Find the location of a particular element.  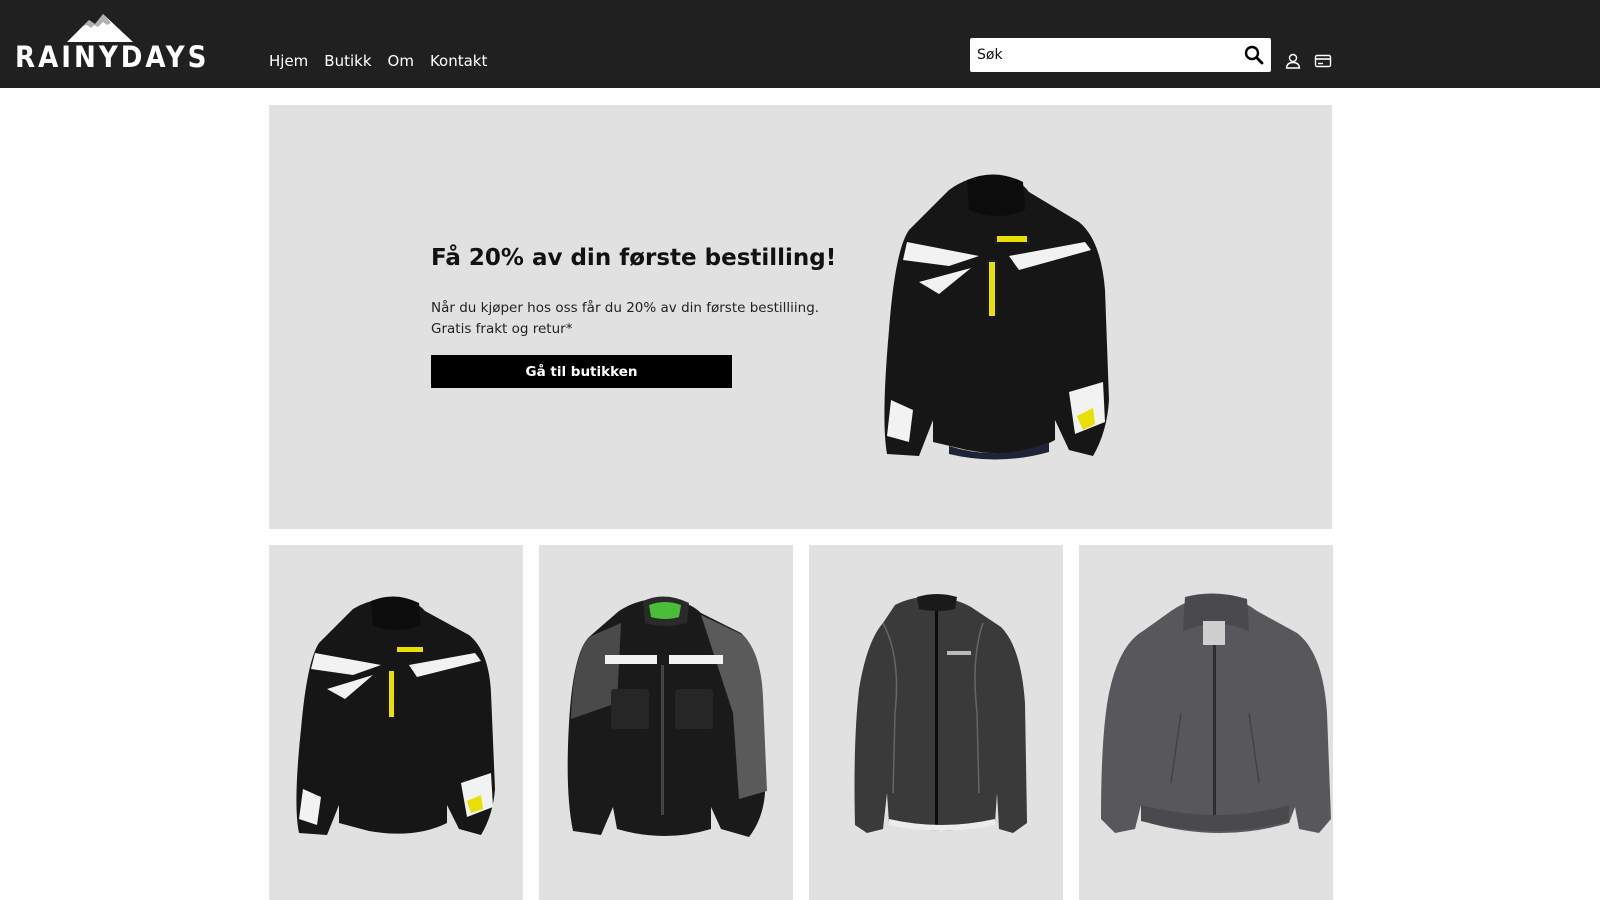

nav-link-hjem: Hjem is located at coordinates (288, 61).